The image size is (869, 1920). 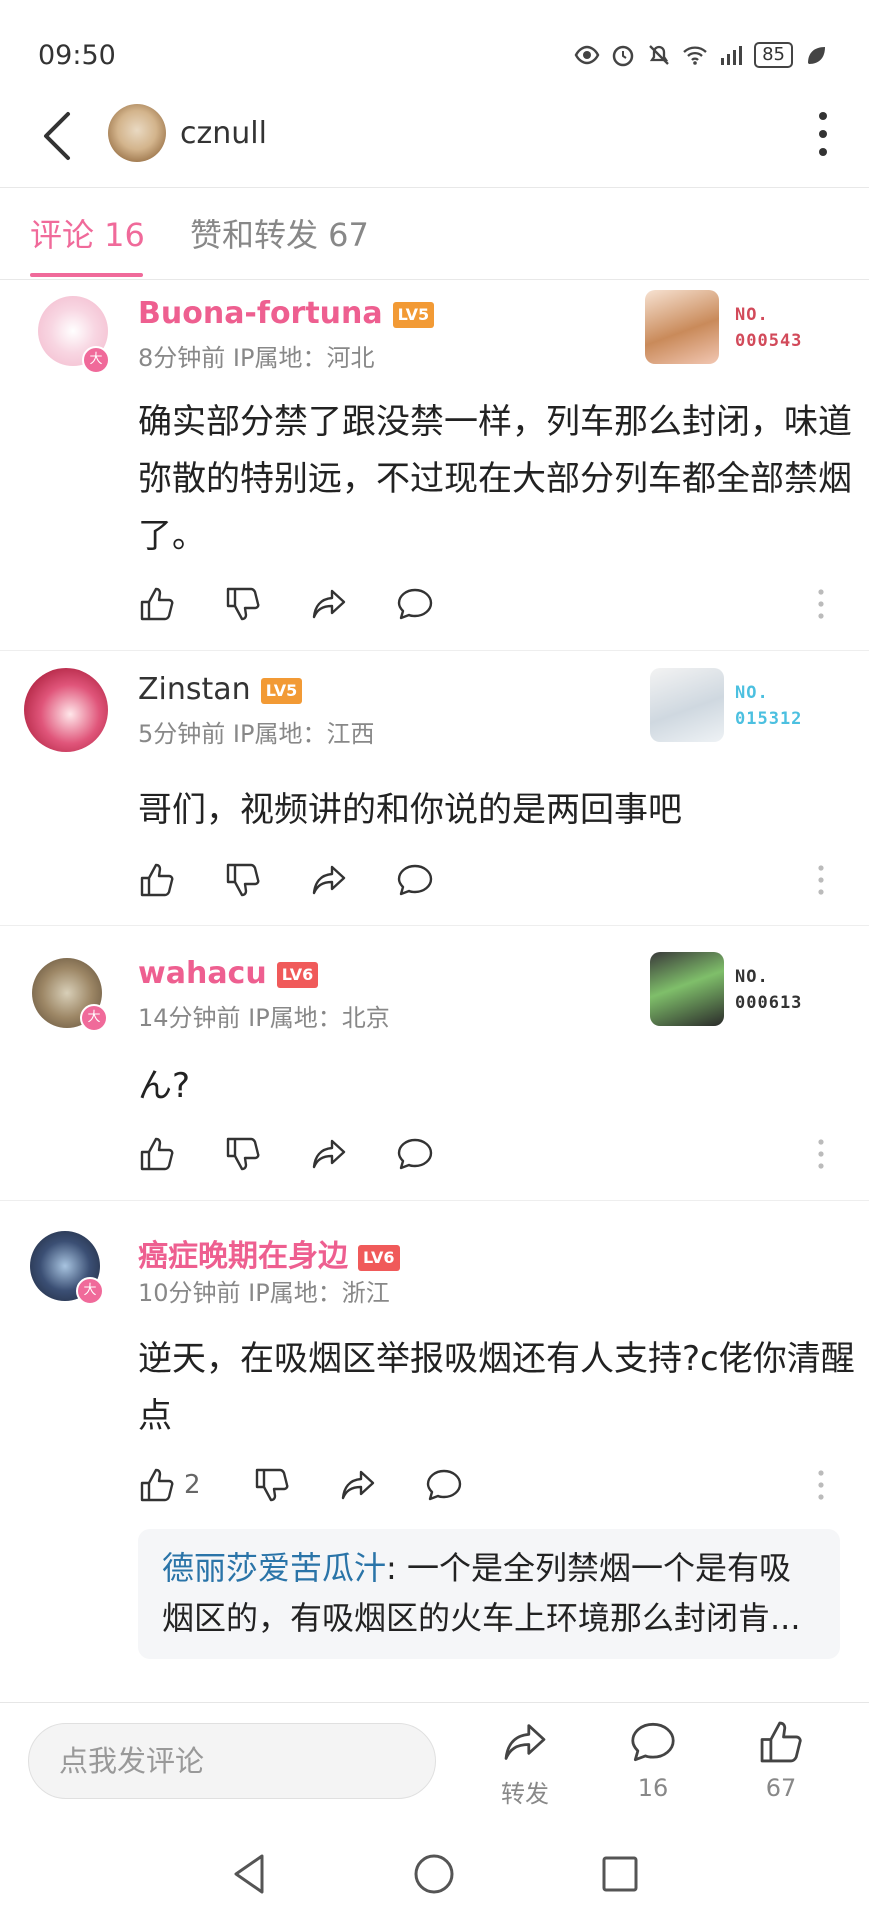 What do you see at coordinates (434, 279) in the screenshot?
I see `tabs-divider` at bounding box center [434, 279].